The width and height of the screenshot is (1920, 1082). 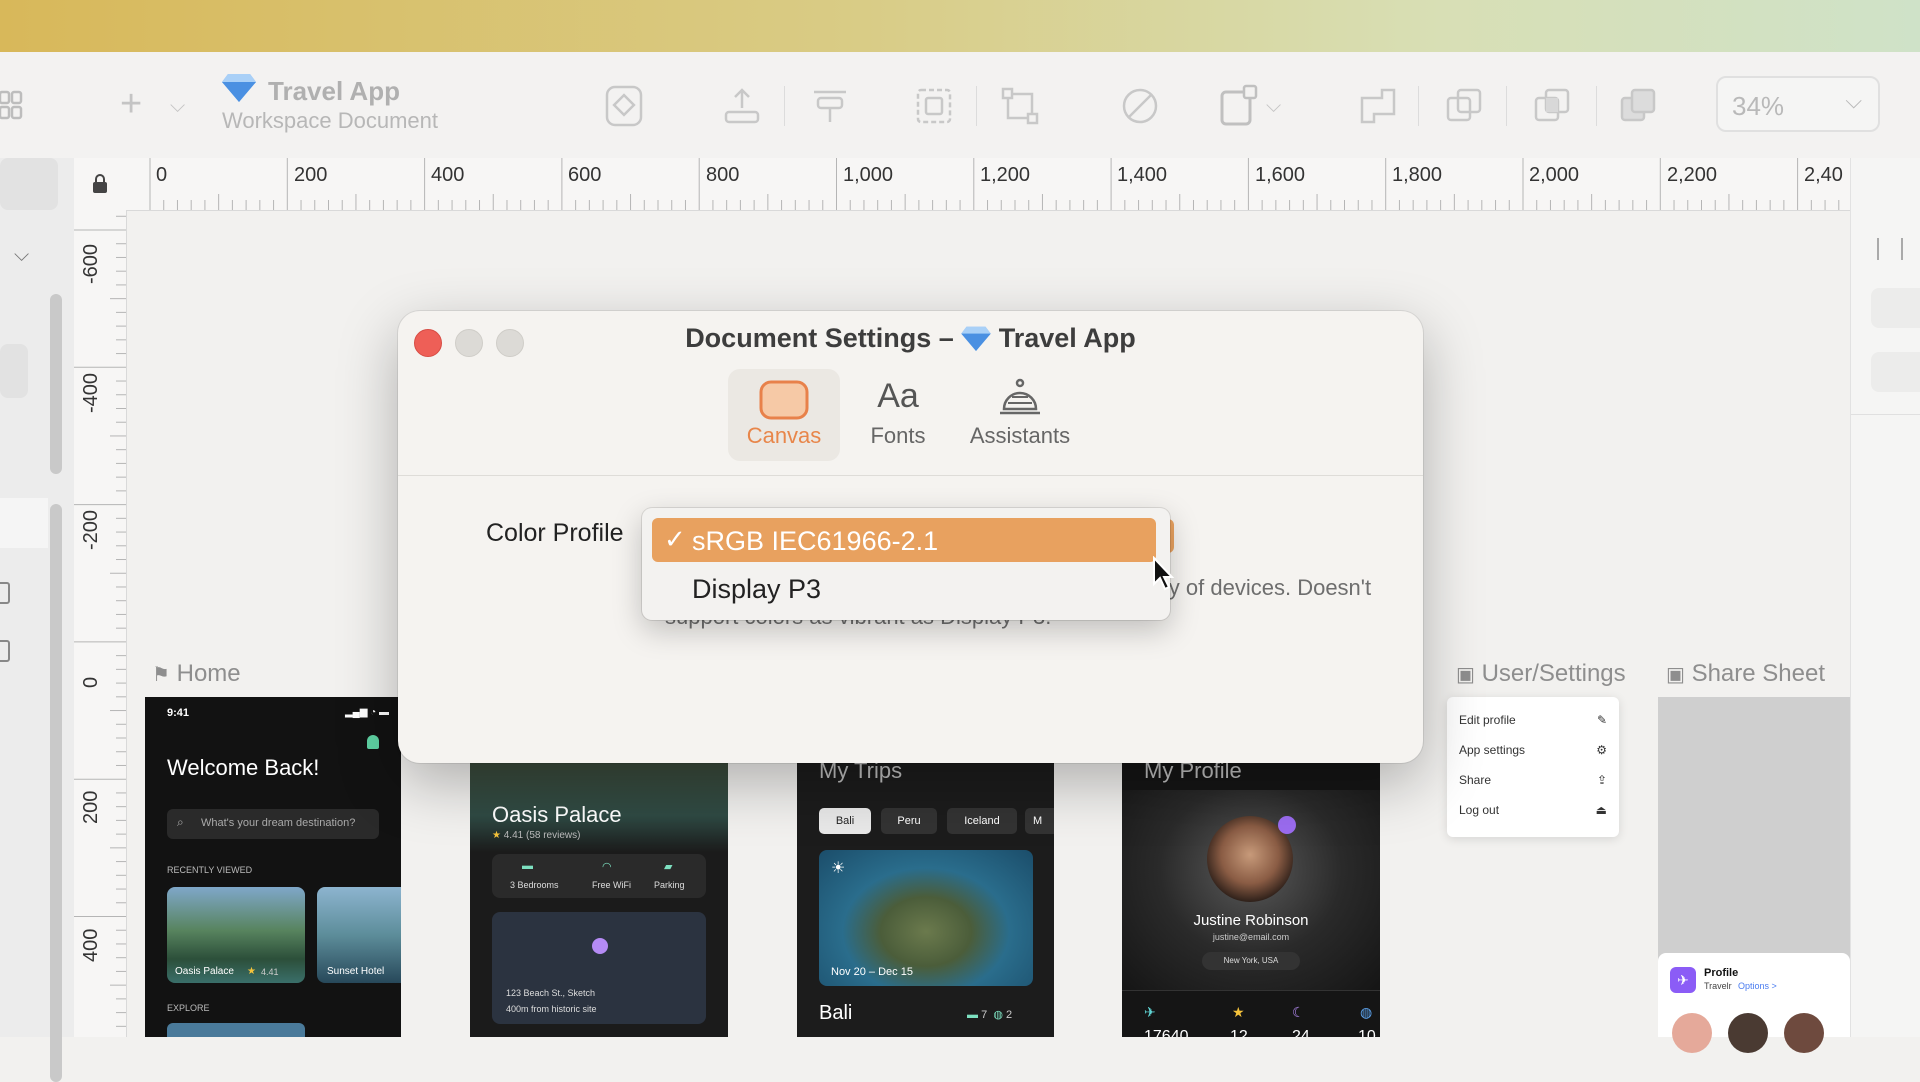 I want to click on rotate-icon, so click(x=1140, y=106).